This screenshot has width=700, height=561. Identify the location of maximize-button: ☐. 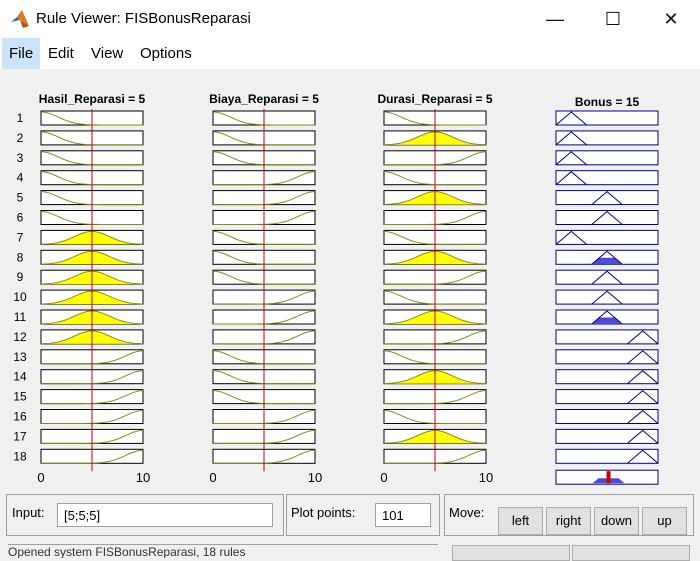
(613, 19).